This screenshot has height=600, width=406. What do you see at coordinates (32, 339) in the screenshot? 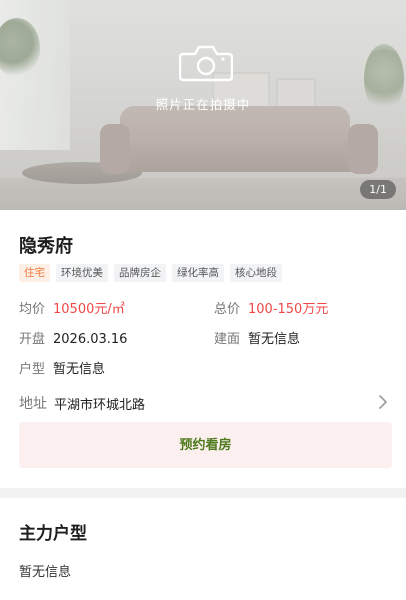
I see `open-date-label: 开盘` at bounding box center [32, 339].